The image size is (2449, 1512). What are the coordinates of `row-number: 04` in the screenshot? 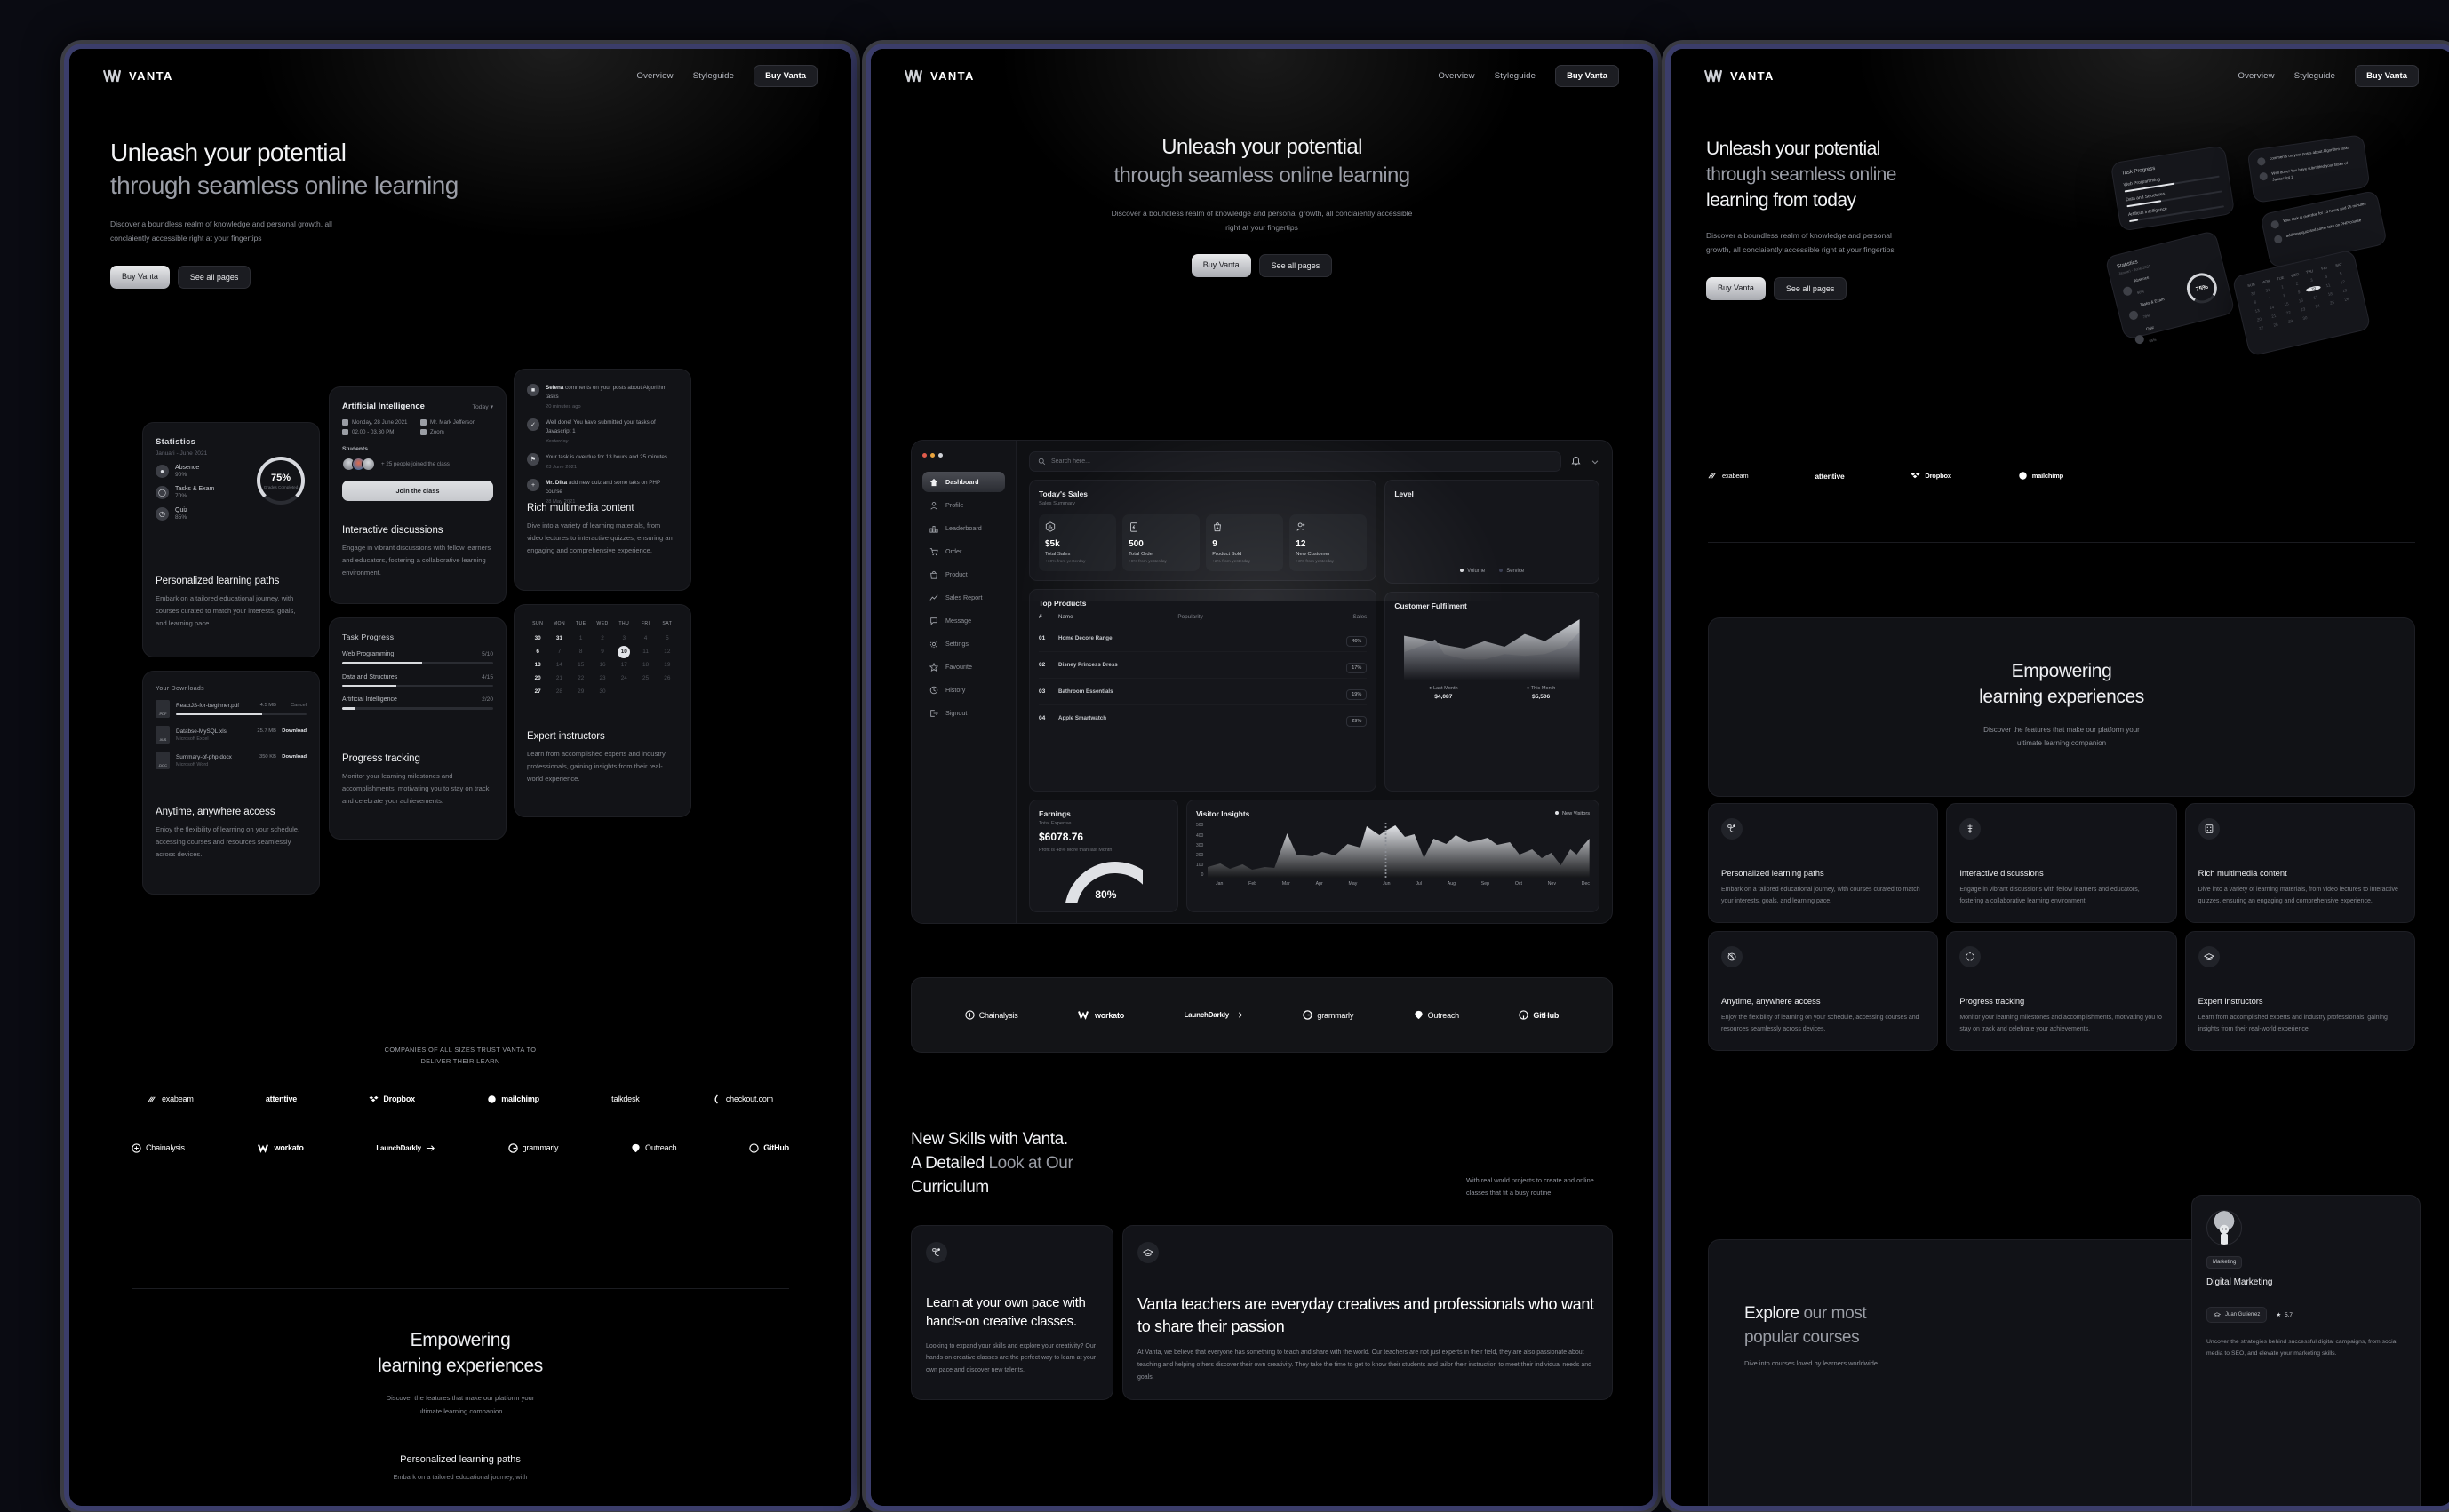 It's located at (1042, 718).